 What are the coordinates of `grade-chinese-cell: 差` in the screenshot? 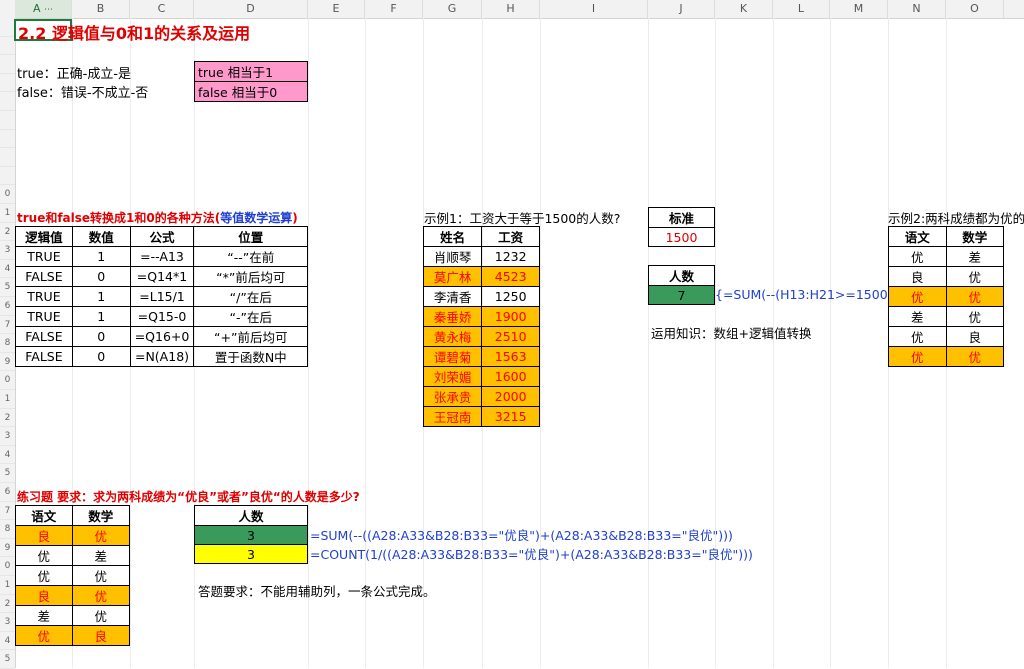 It's located at (917, 316).